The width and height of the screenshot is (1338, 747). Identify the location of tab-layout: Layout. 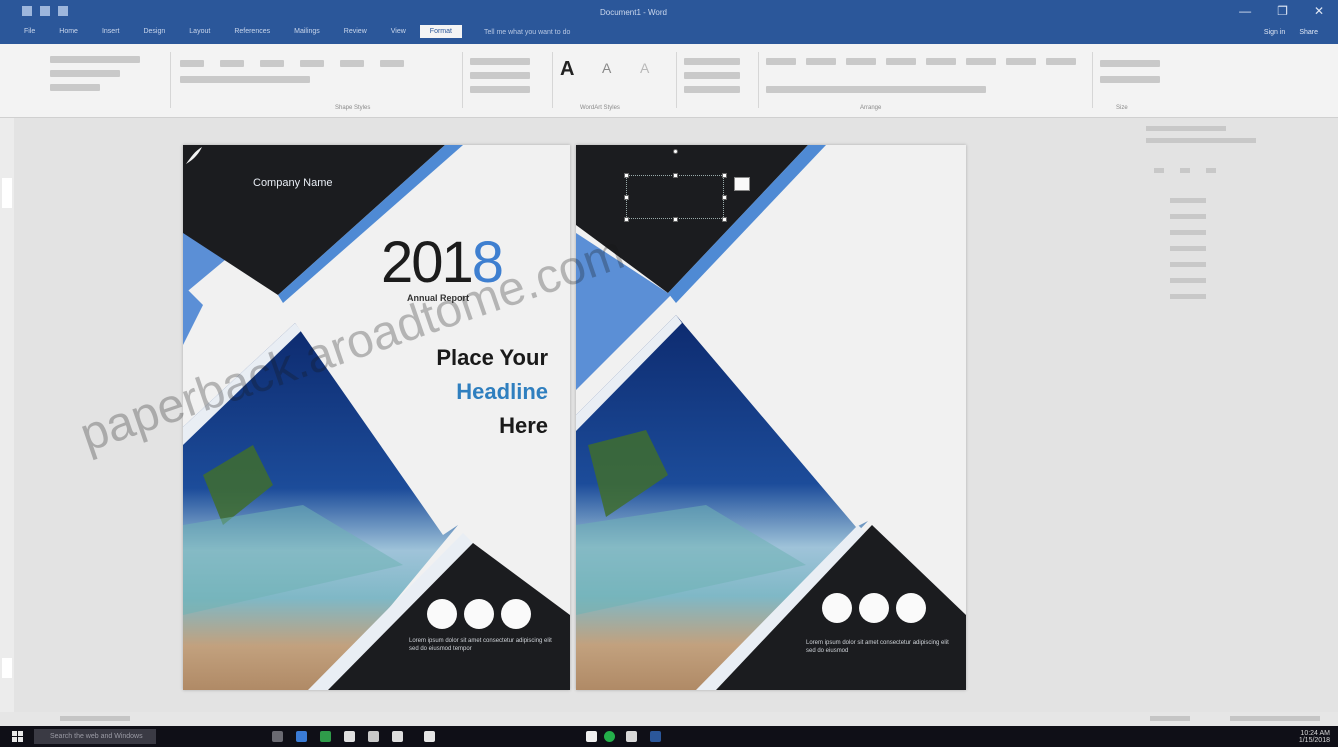
(199, 31).